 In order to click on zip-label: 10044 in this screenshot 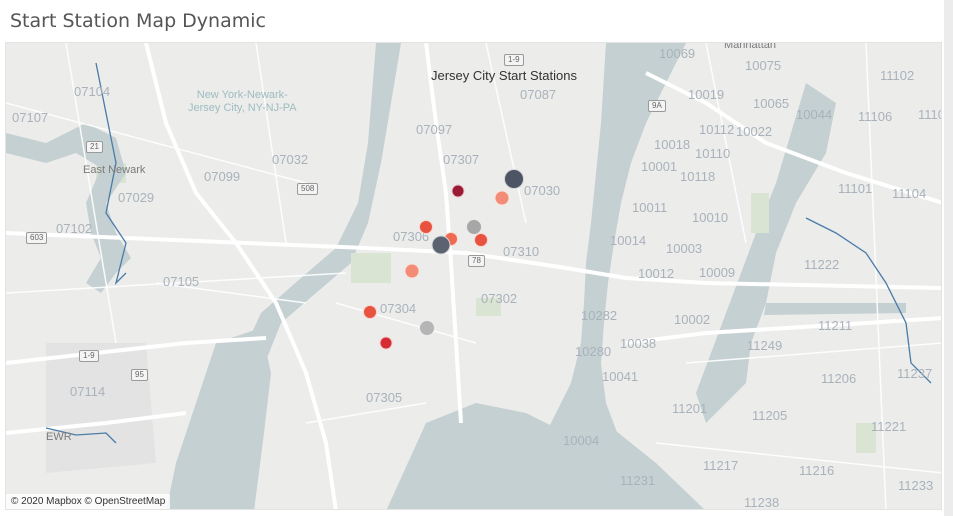, I will do `click(814, 114)`.